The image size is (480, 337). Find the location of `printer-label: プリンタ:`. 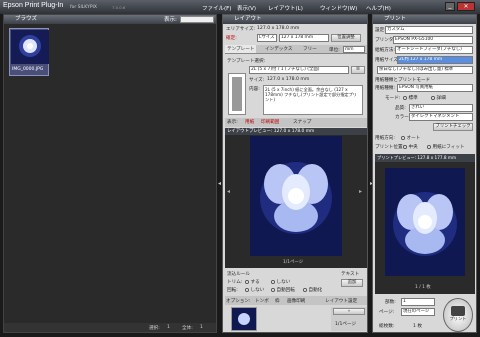

printer-label: プリンタ: is located at coordinates (385, 40).